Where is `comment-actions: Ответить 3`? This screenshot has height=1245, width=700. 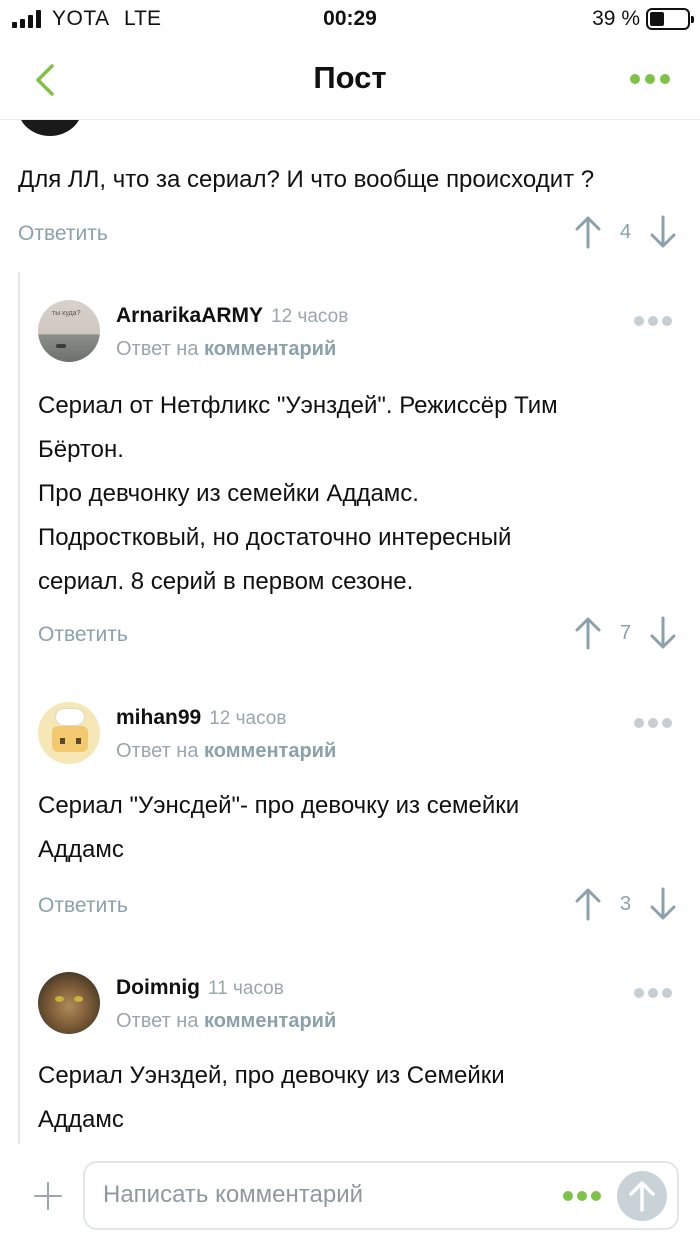
comment-actions: Ответить 3 is located at coordinates (358, 906).